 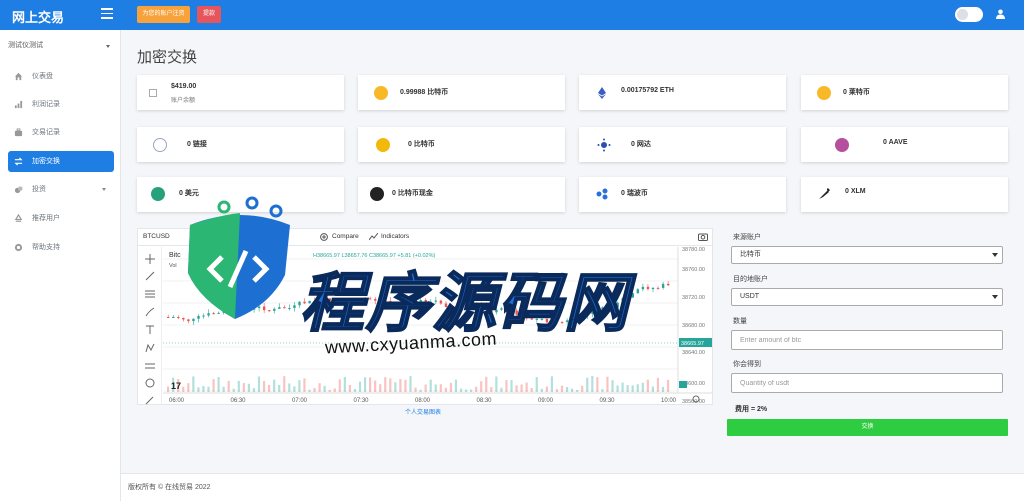 What do you see at coordinates (867, 383) in the screenshot?
I see `receive-input` at bounding box center [867, 383].